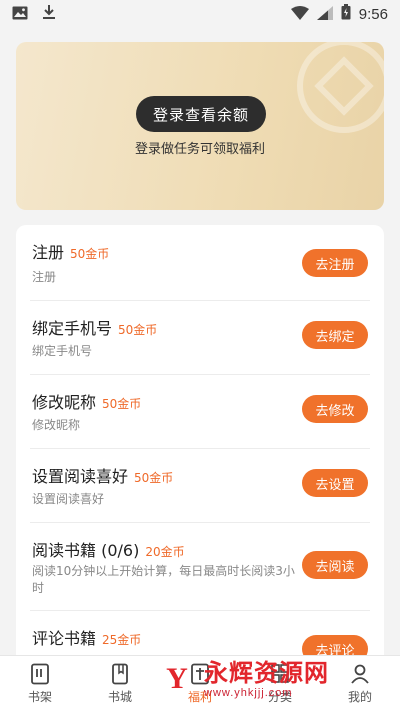 This screenshot has height=711, width=400. What do you see at coordinates (119, 696) in the screenshot?
I see `tab-label: 书城` at bounding box center [119, 696].